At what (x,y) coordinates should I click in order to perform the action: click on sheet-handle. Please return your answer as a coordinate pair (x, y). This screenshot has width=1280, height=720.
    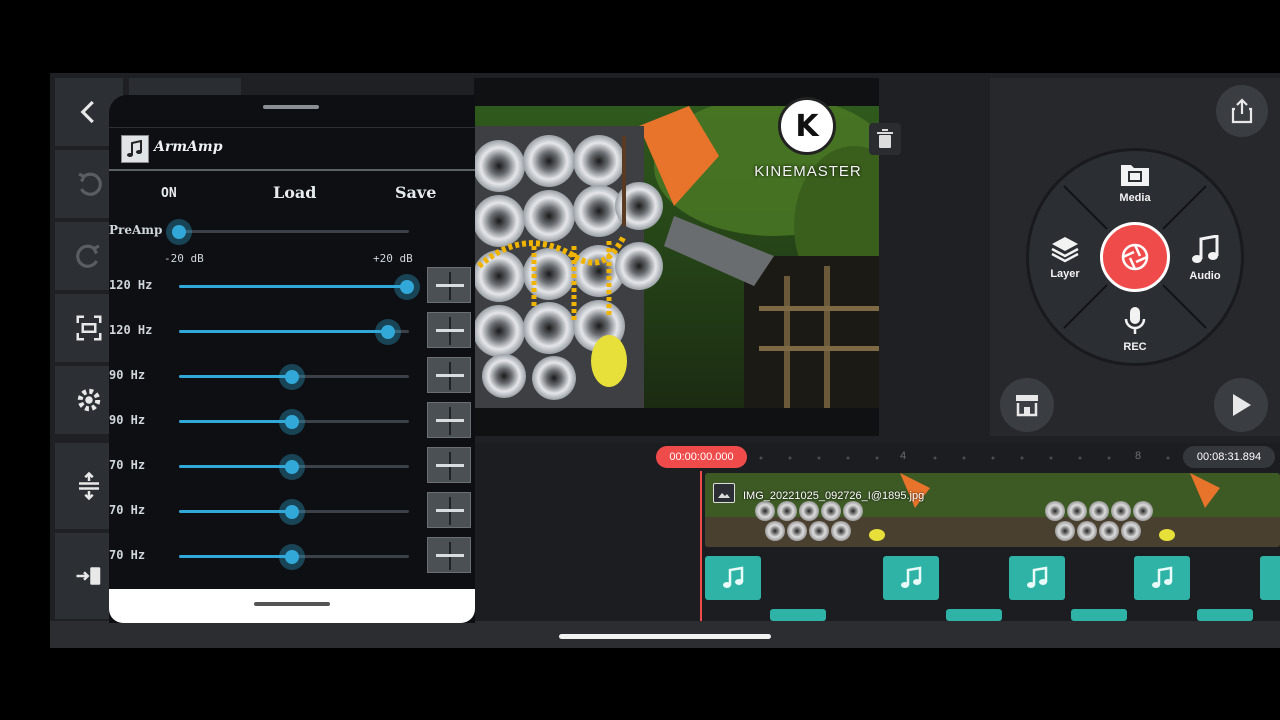
    Looking at the image, I should click on (292, 604).